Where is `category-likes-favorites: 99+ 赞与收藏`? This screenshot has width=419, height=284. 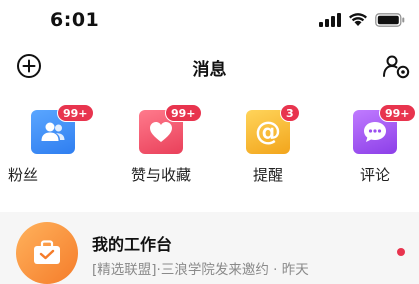 category-likes-favorites: 99+ 赞与收藏 is located at coordinates (161, 149).